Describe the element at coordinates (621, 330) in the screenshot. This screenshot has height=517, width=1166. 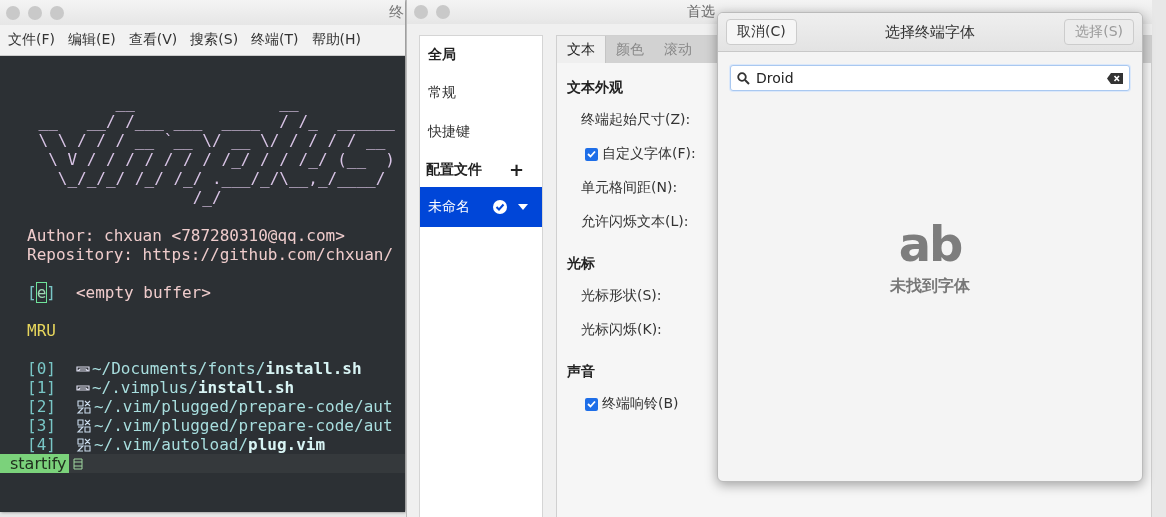
I see `setting-label: 光标闪烁(K):` at that location.